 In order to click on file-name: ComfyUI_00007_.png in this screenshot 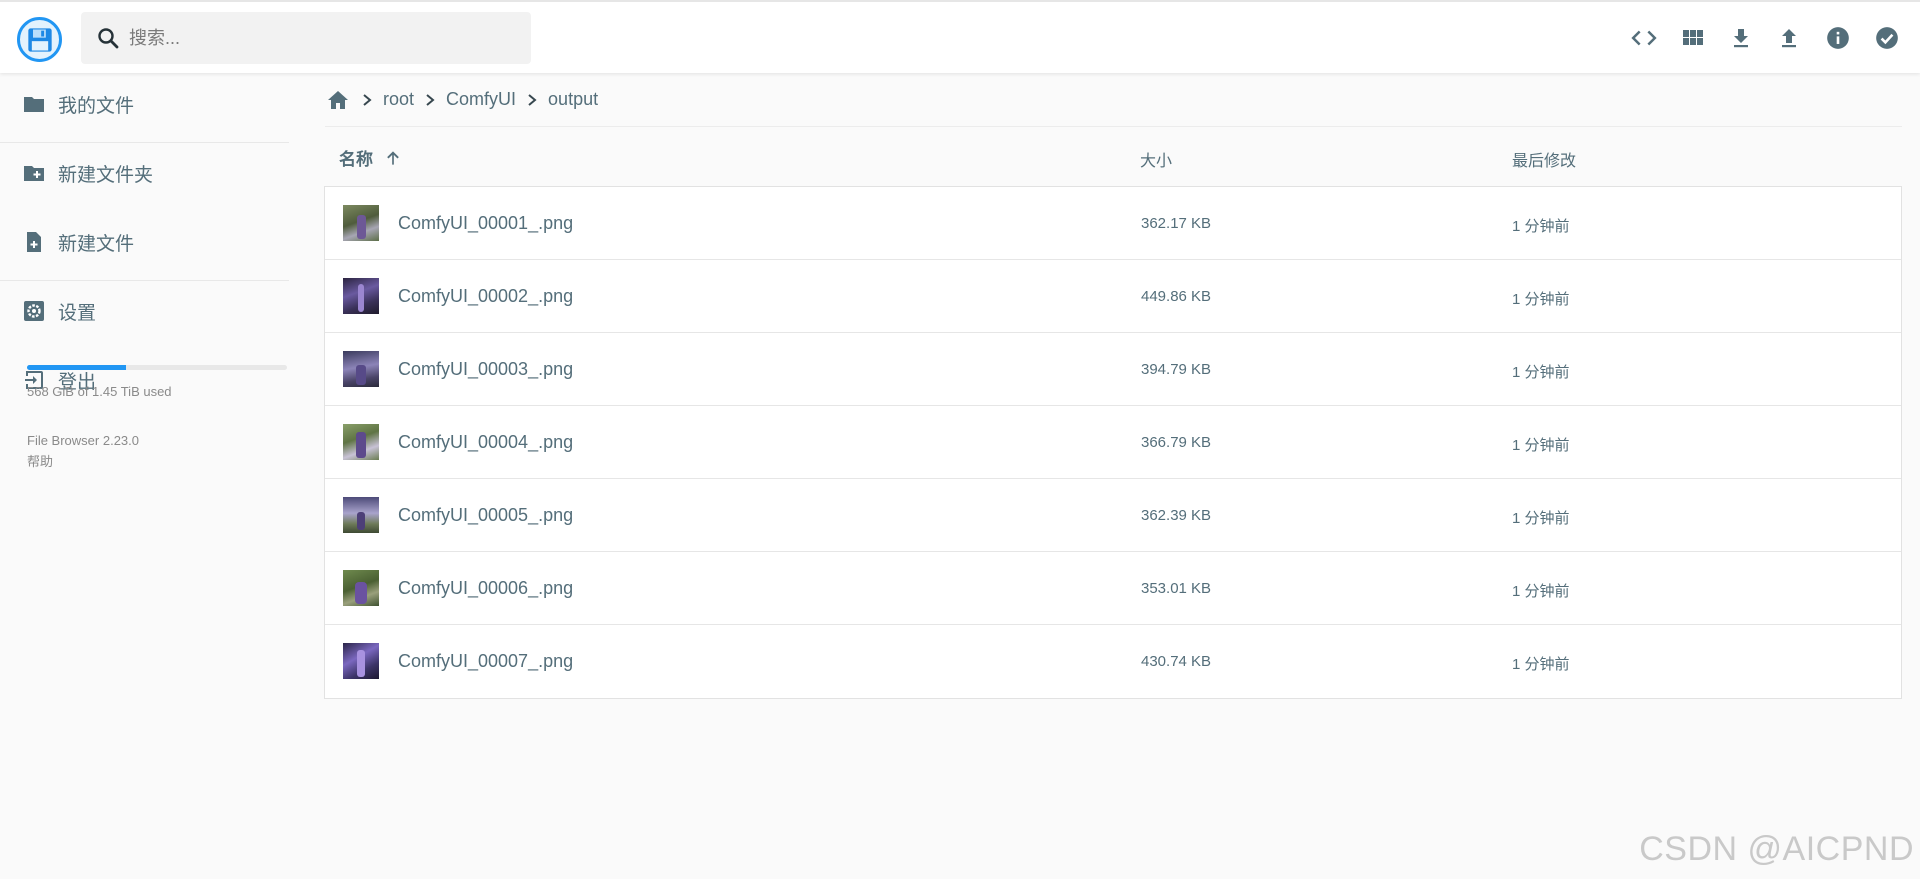, I will do `click(486, 661)`.